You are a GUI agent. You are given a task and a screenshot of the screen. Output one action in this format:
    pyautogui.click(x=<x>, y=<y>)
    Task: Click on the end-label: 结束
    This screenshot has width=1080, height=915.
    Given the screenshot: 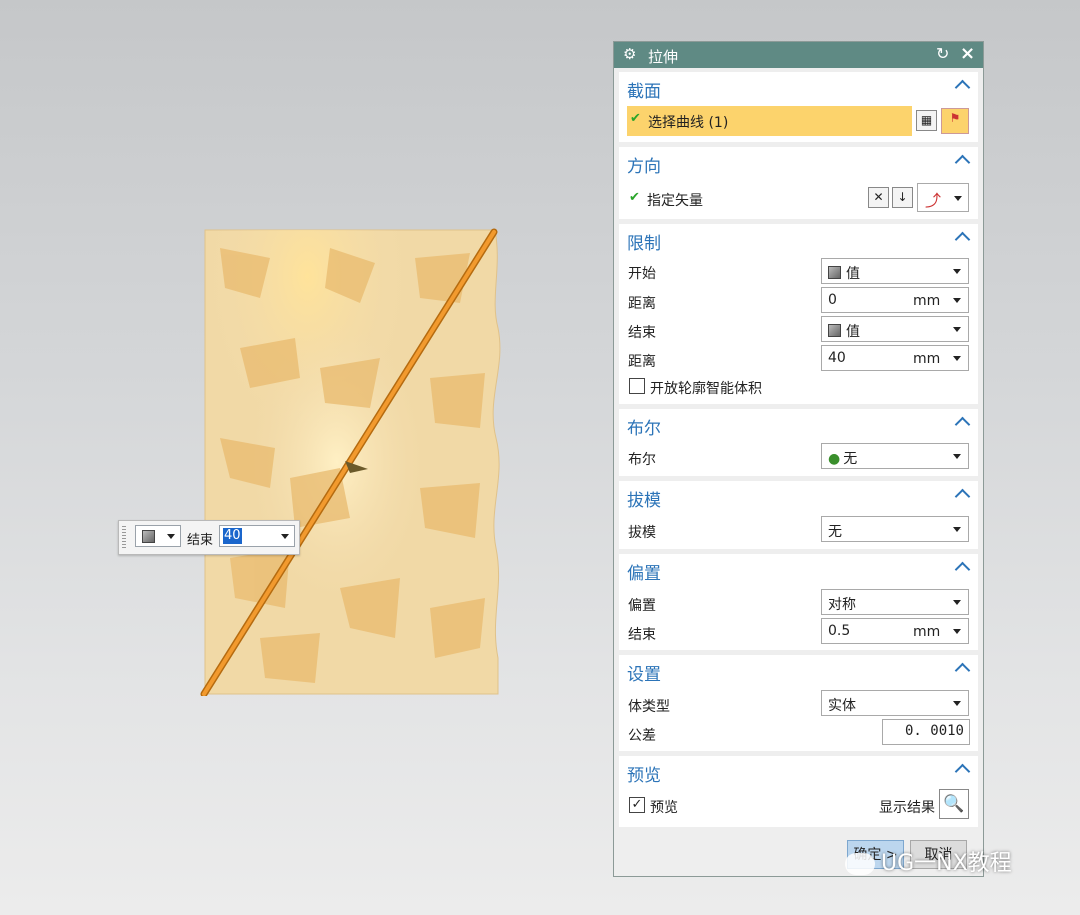 What is the action you would take?
    pyautogui.click(x=642, y=333)
    